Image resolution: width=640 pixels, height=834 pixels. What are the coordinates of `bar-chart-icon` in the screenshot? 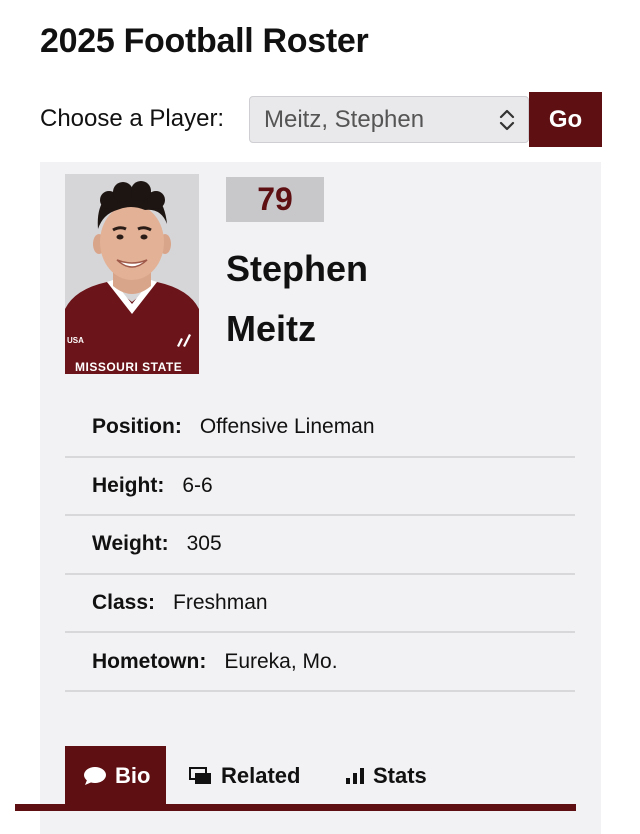 It's located at (355, 775).